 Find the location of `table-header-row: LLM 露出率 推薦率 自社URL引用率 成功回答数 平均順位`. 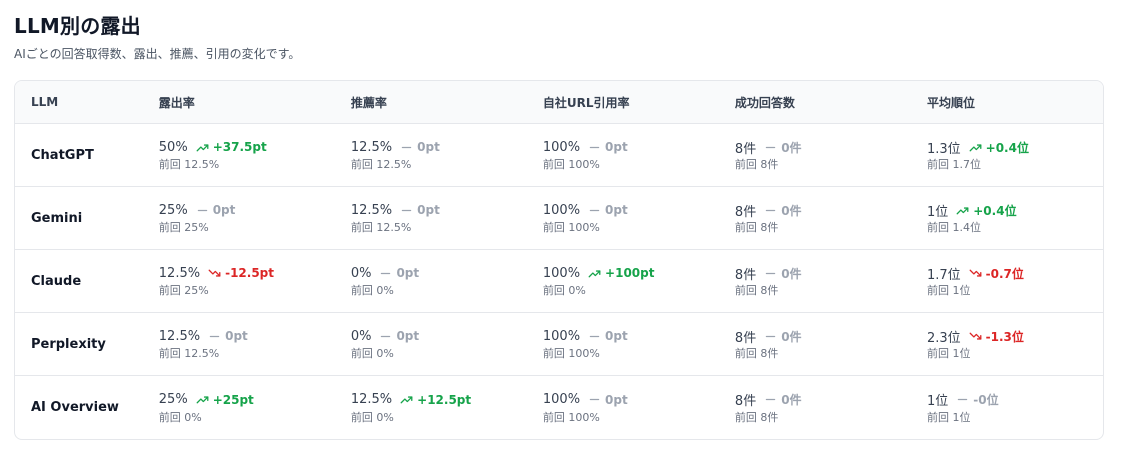

table-header-row: LLM 露出率 推薦率 自社URL引用率 成功回答数 平均順位 is located at coordinates (559, 102).